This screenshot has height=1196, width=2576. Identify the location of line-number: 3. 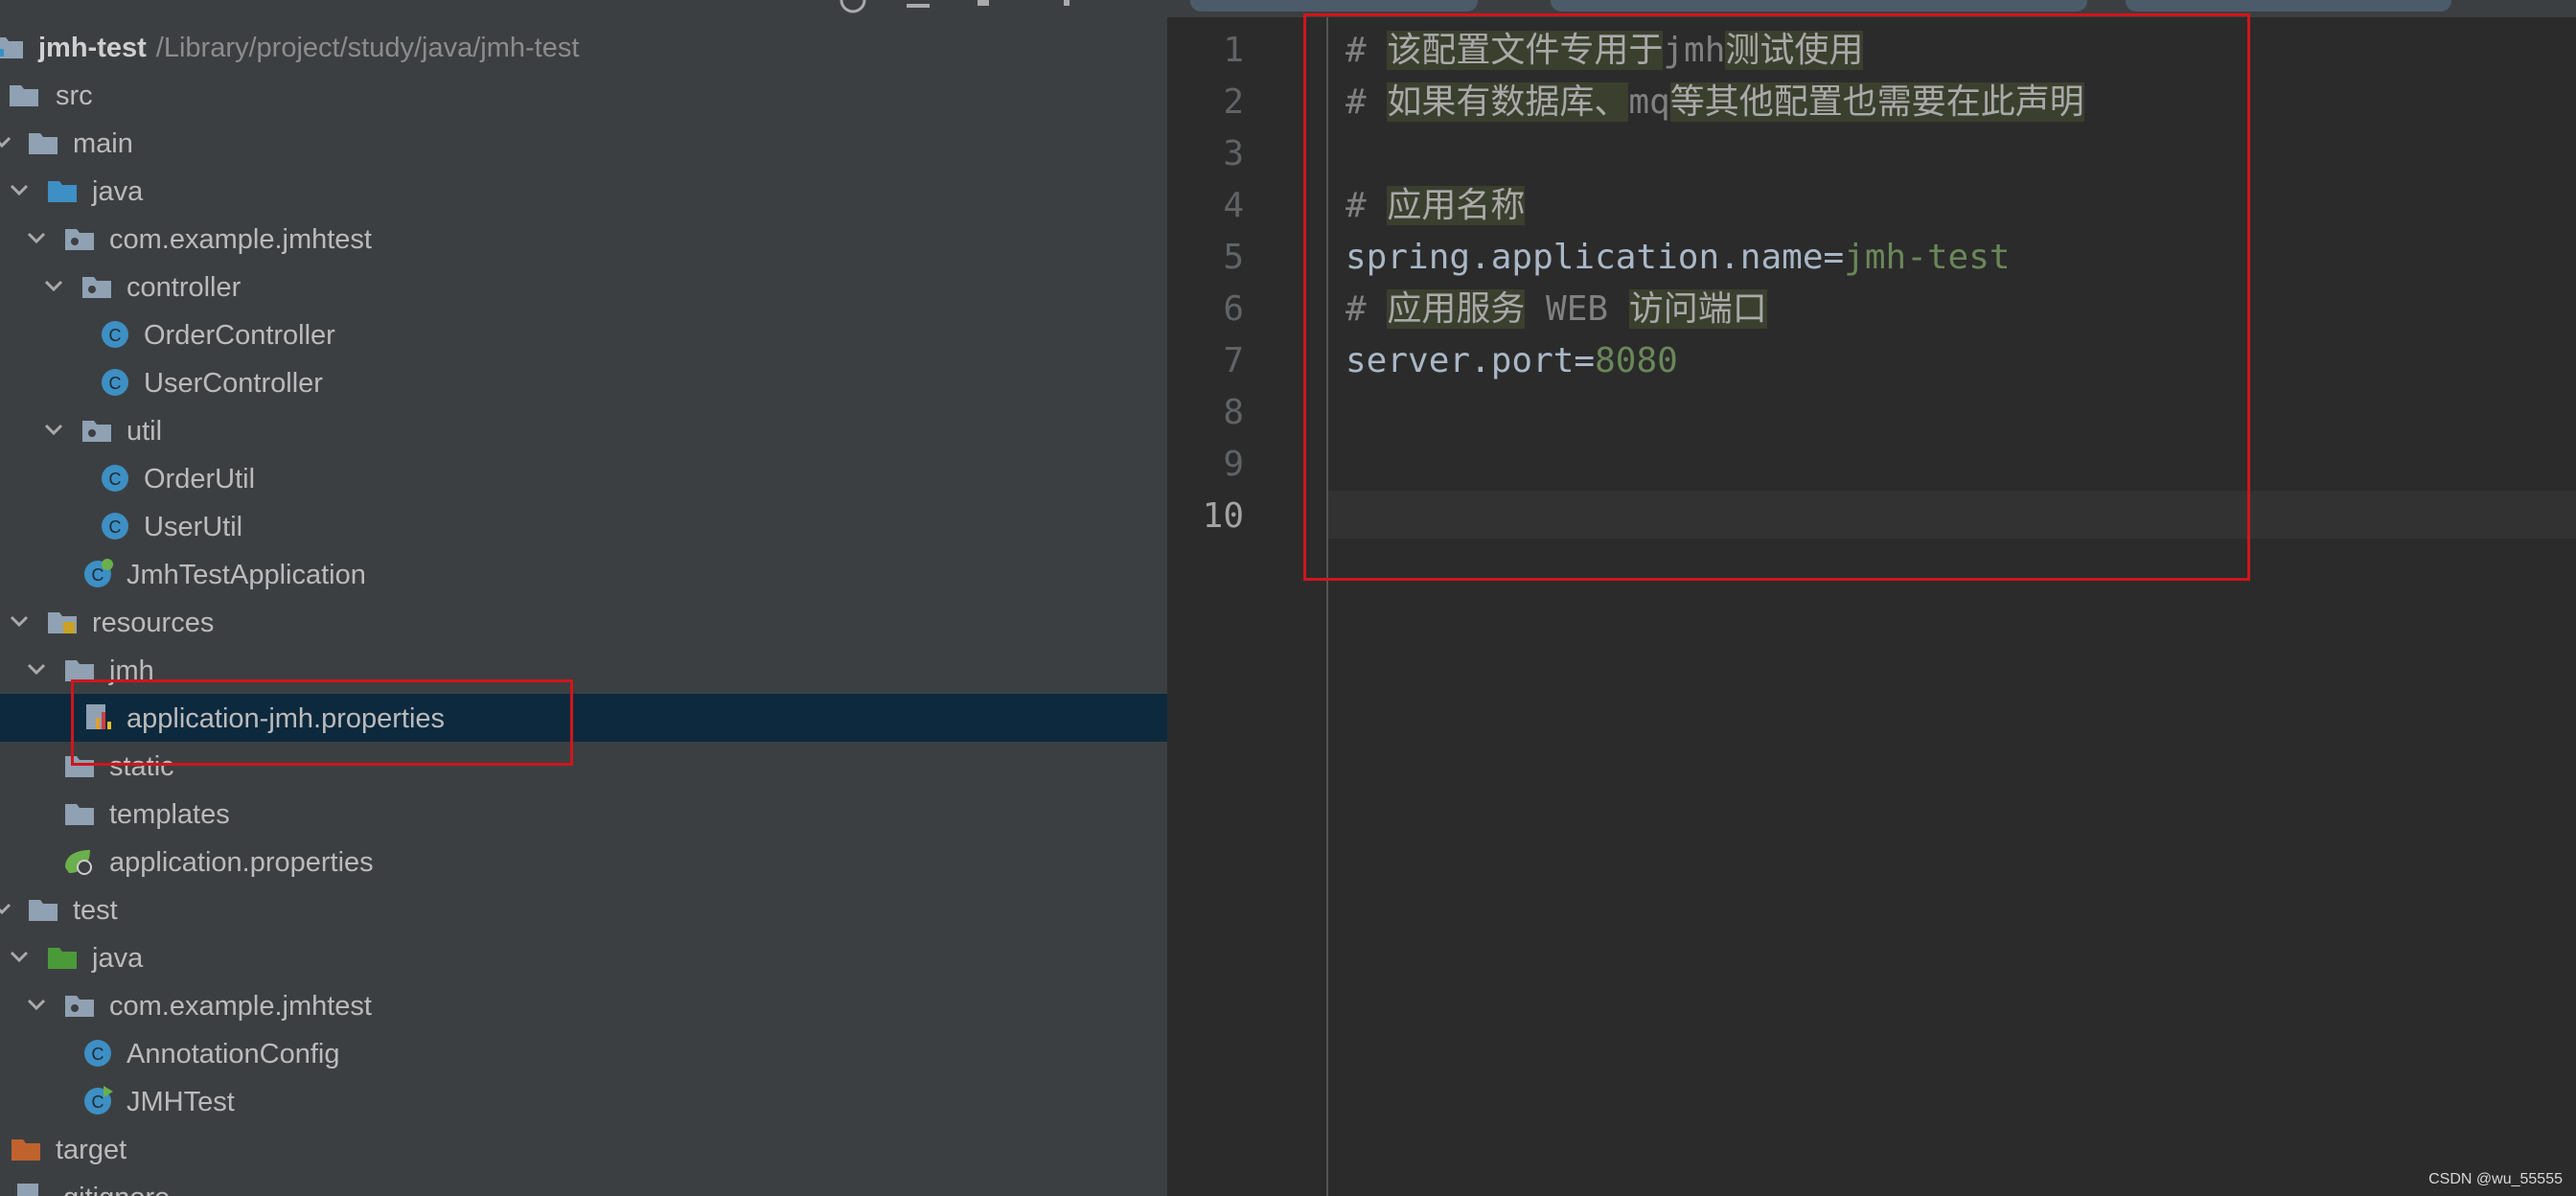
(1233, 153).